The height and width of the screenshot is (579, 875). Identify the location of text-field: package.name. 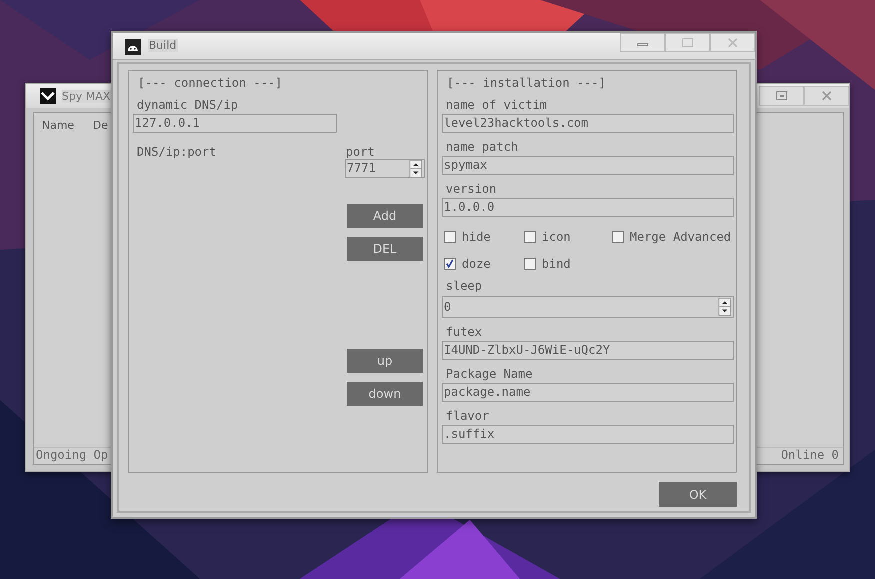
(588, 392).